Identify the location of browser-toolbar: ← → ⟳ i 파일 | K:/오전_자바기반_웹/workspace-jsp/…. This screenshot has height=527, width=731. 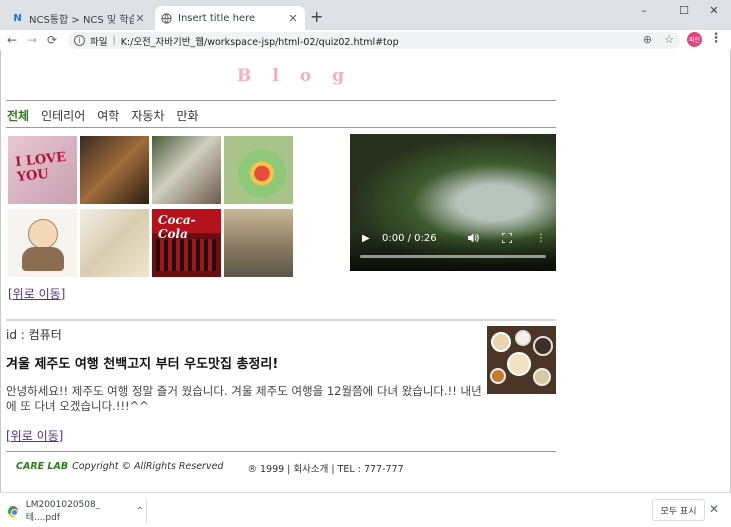
(365, 40).